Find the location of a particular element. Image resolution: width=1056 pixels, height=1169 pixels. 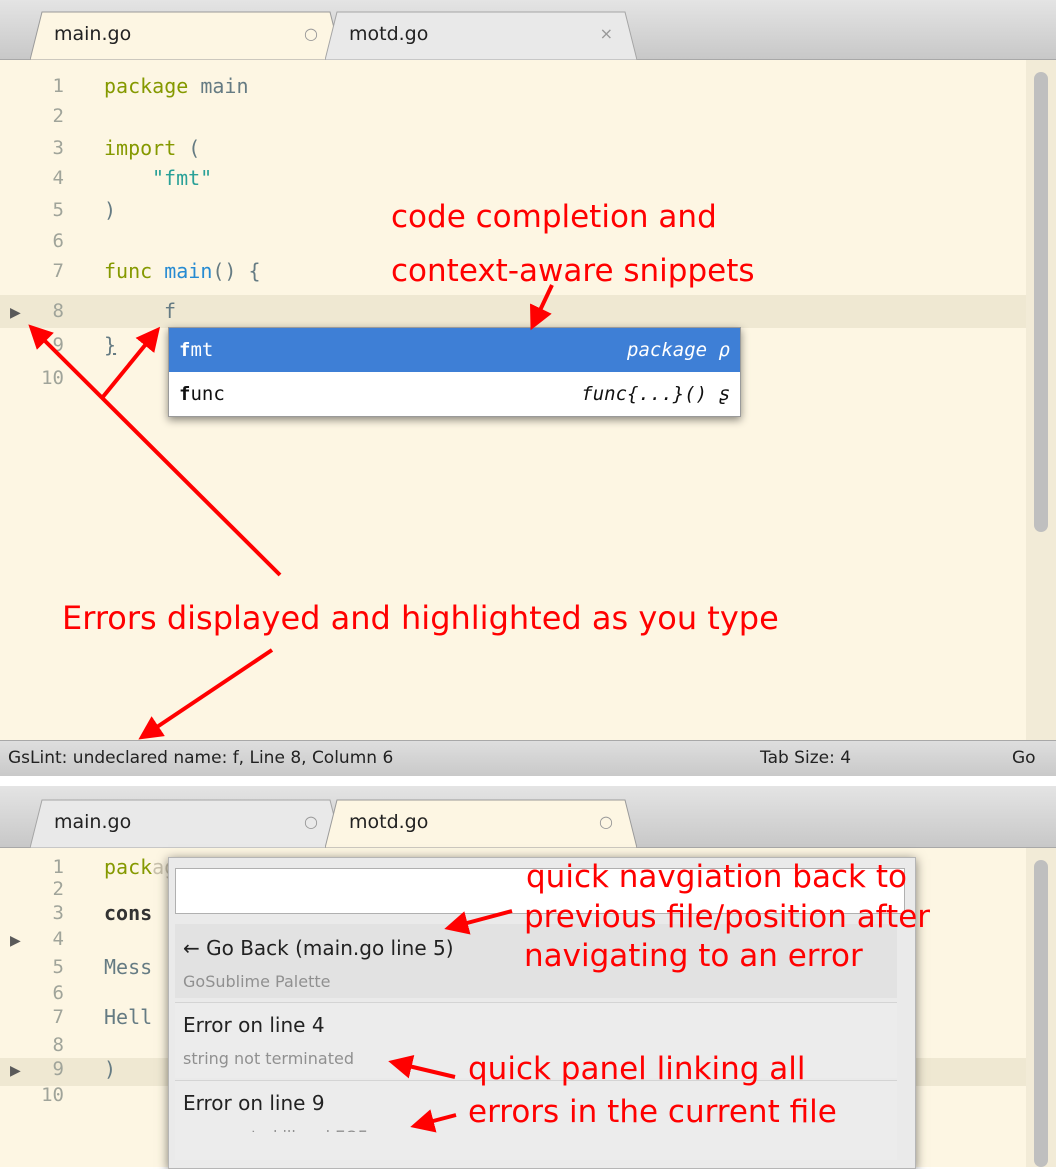

close-icon: × is located at coordinates (606, 34).